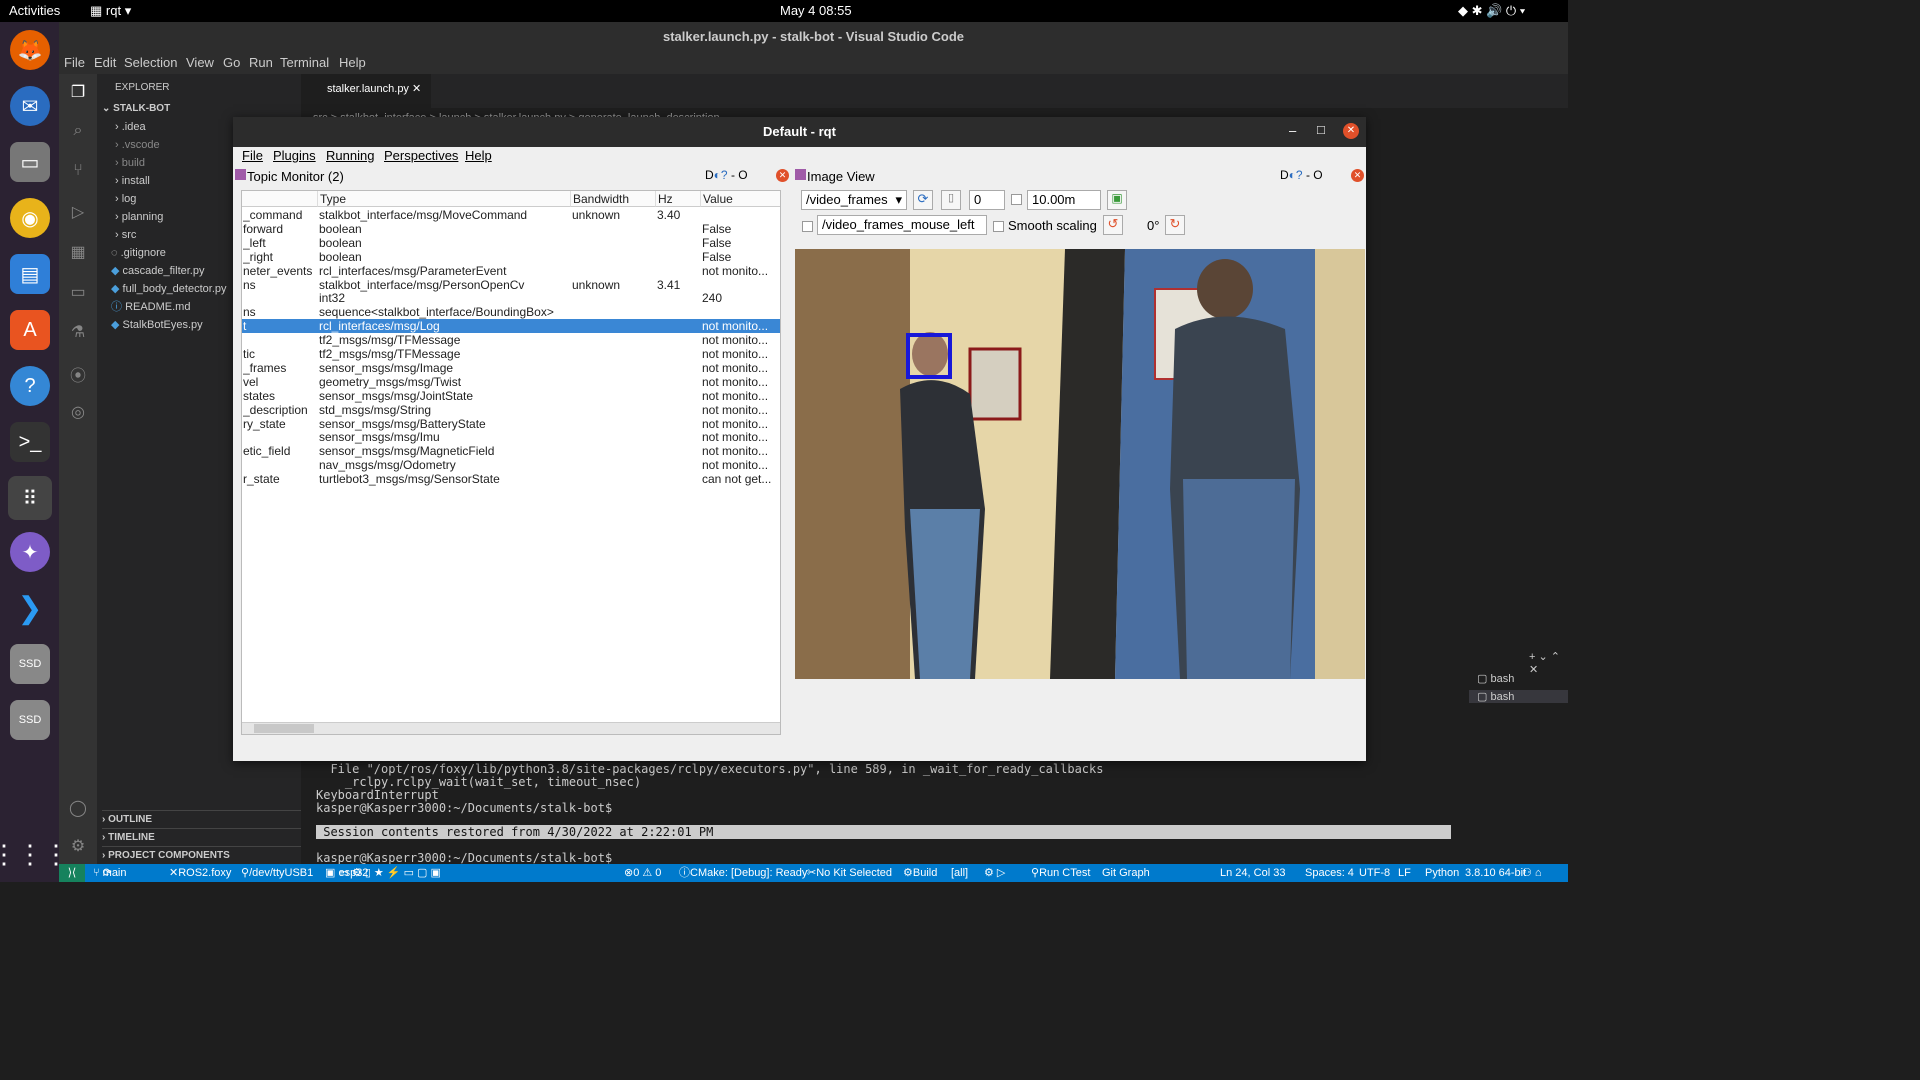 The width and height of the screenshot is (1920, 1080). What do you see at coordinates (132, 181) in the screenshot?
I see `tree-item: › install` at bounding box center [132, 181].